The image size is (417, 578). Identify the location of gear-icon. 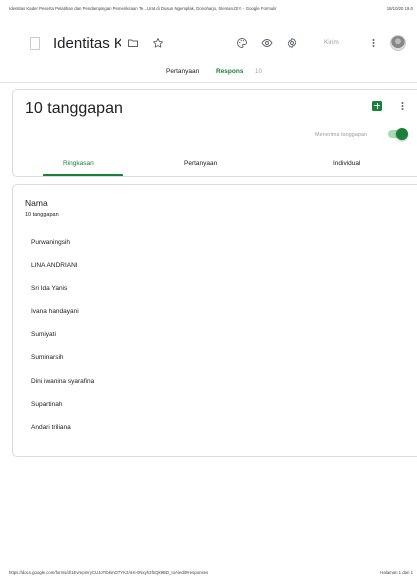
(292, 43).